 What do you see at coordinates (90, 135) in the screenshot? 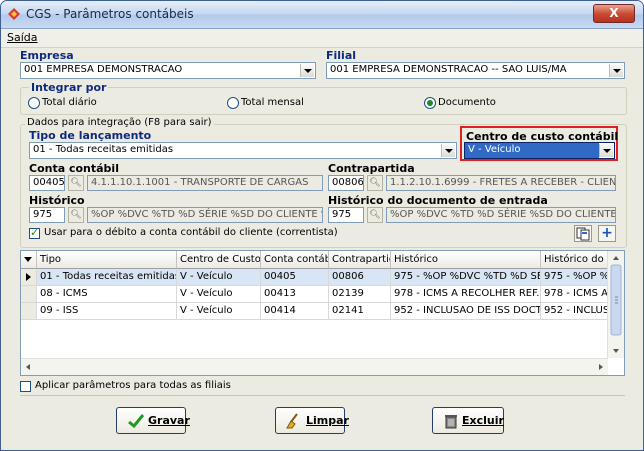
I see `tipo-label: Tipo de lançamento` at bounding box center [90, 135].